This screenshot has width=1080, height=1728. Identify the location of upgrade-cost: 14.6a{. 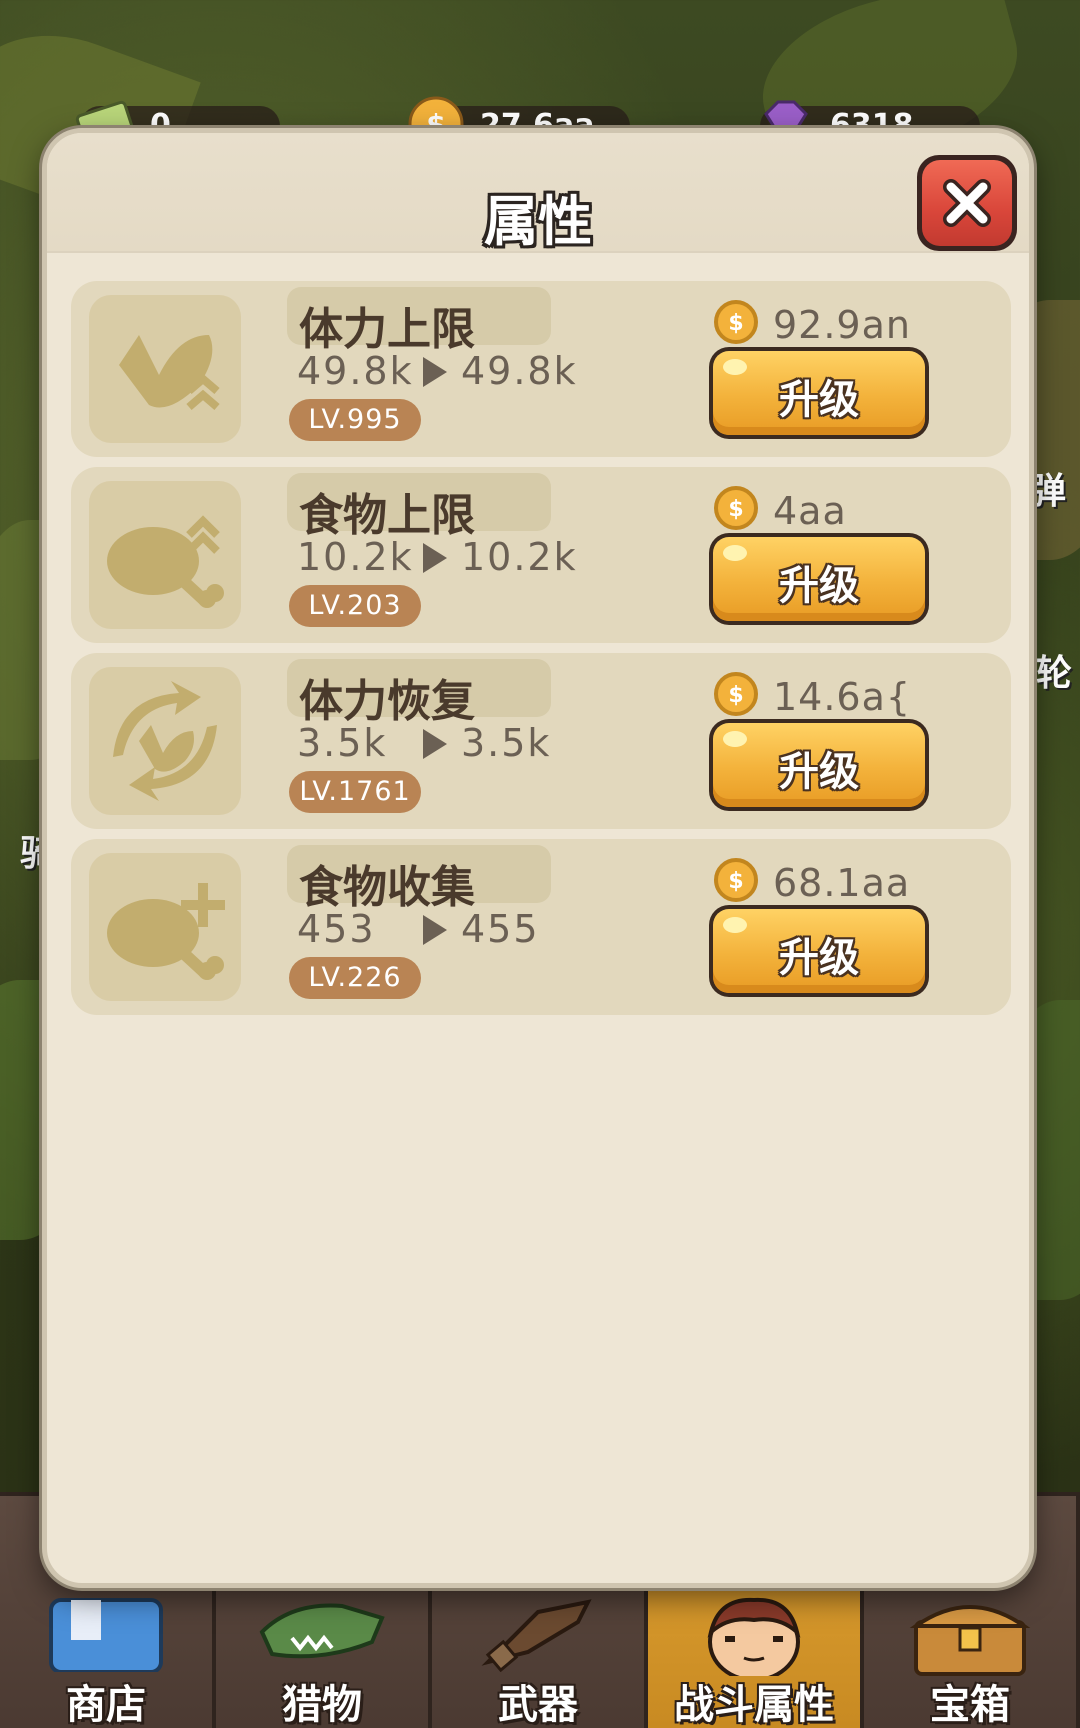
(842, 697).